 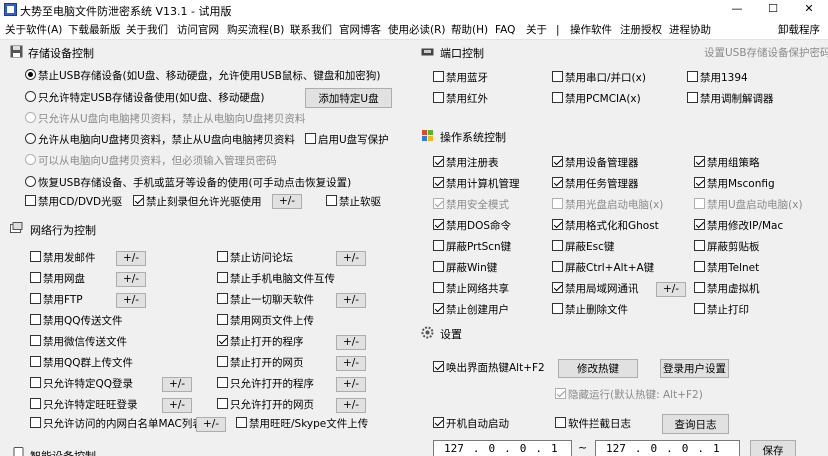 What do you see at coordinates (476, 184) in the screenshot?
I see `os-option-checkbox: 禁用计算机管理` at bounding box center [476, 184].